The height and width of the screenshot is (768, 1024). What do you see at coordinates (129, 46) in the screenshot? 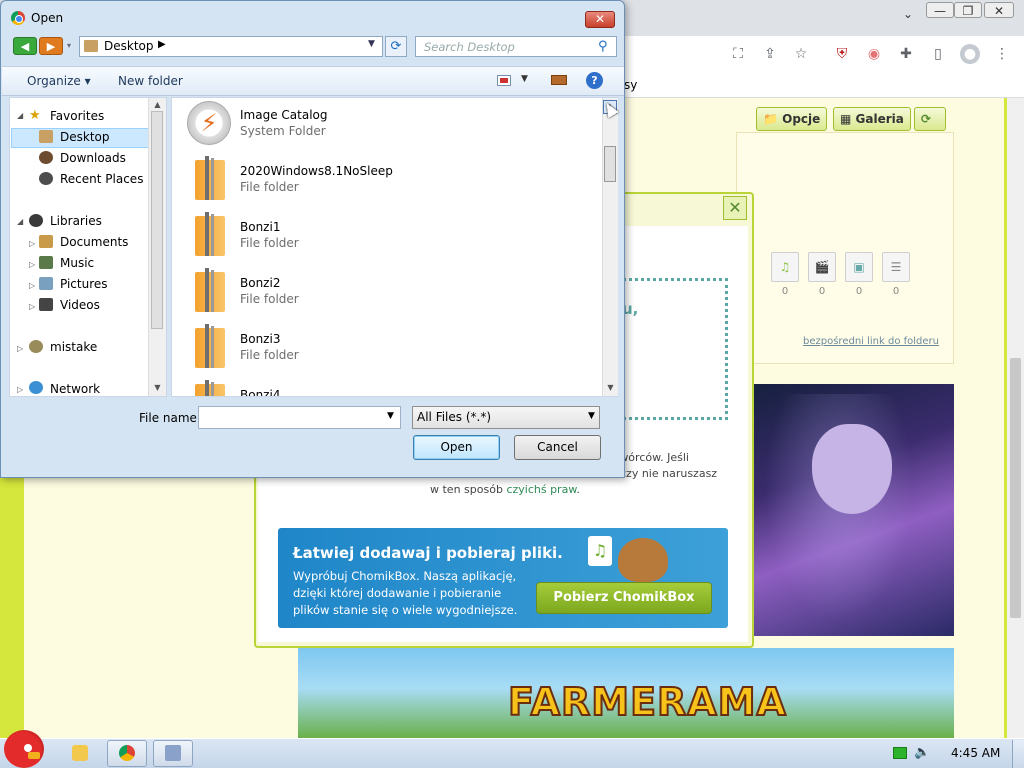
I see `address-text: Desktop` at bounding box center [129, 46].